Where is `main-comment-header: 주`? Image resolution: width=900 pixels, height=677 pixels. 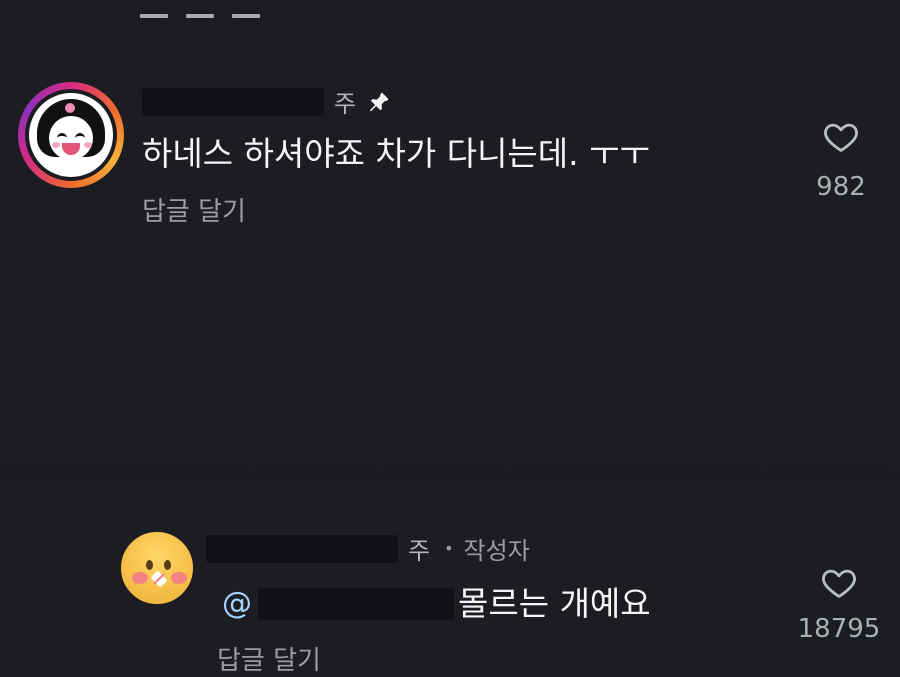
main-comment-header: 주 is located at coordinates (267, 101).